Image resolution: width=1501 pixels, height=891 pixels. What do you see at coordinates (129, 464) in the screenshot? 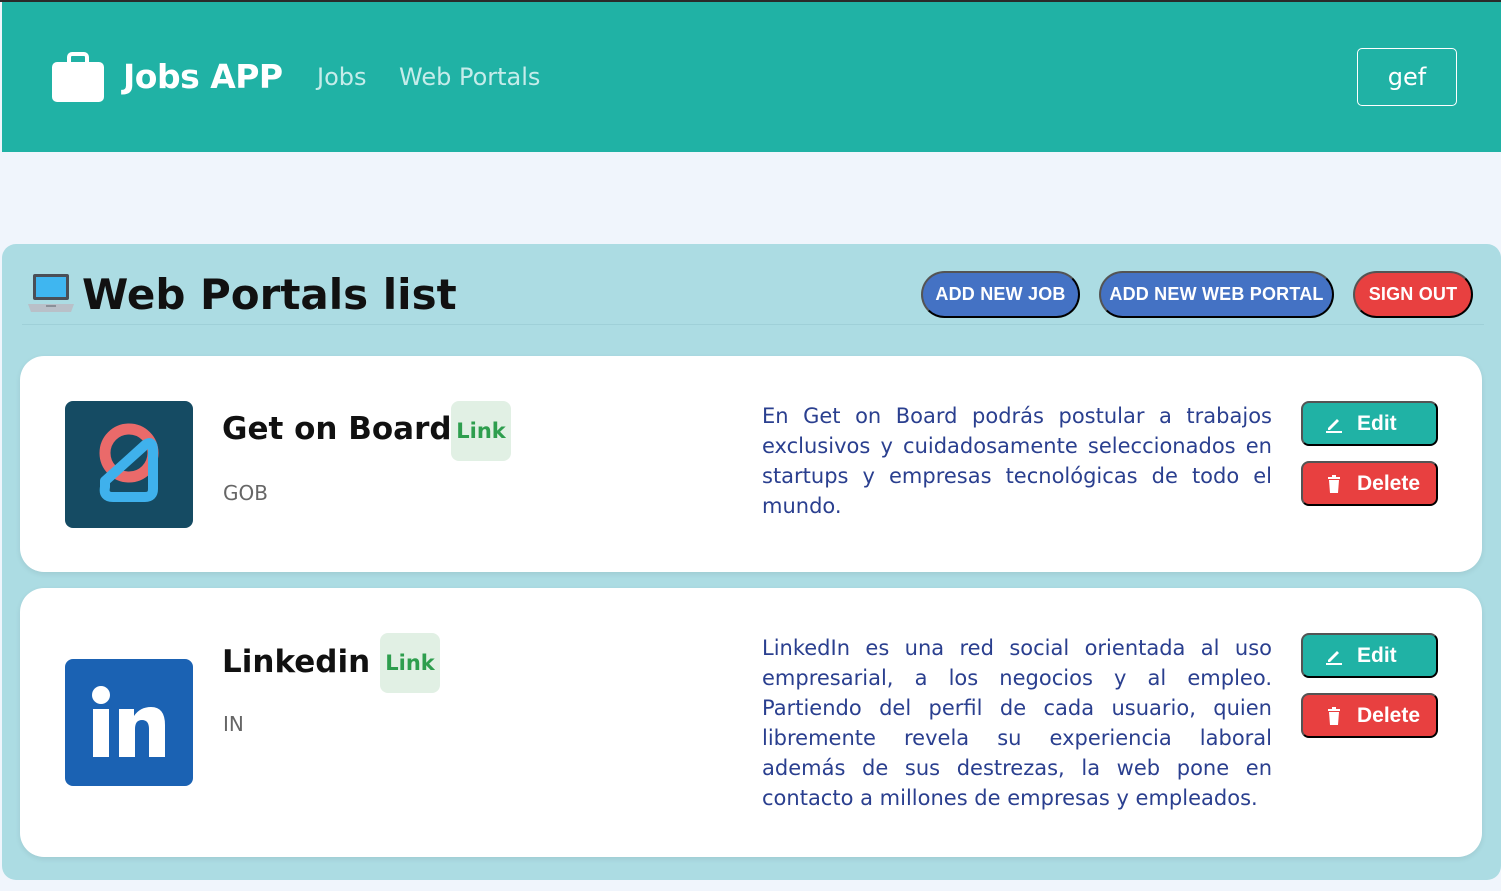
I see `getonboard-logo` at bounding box center [129, 464].